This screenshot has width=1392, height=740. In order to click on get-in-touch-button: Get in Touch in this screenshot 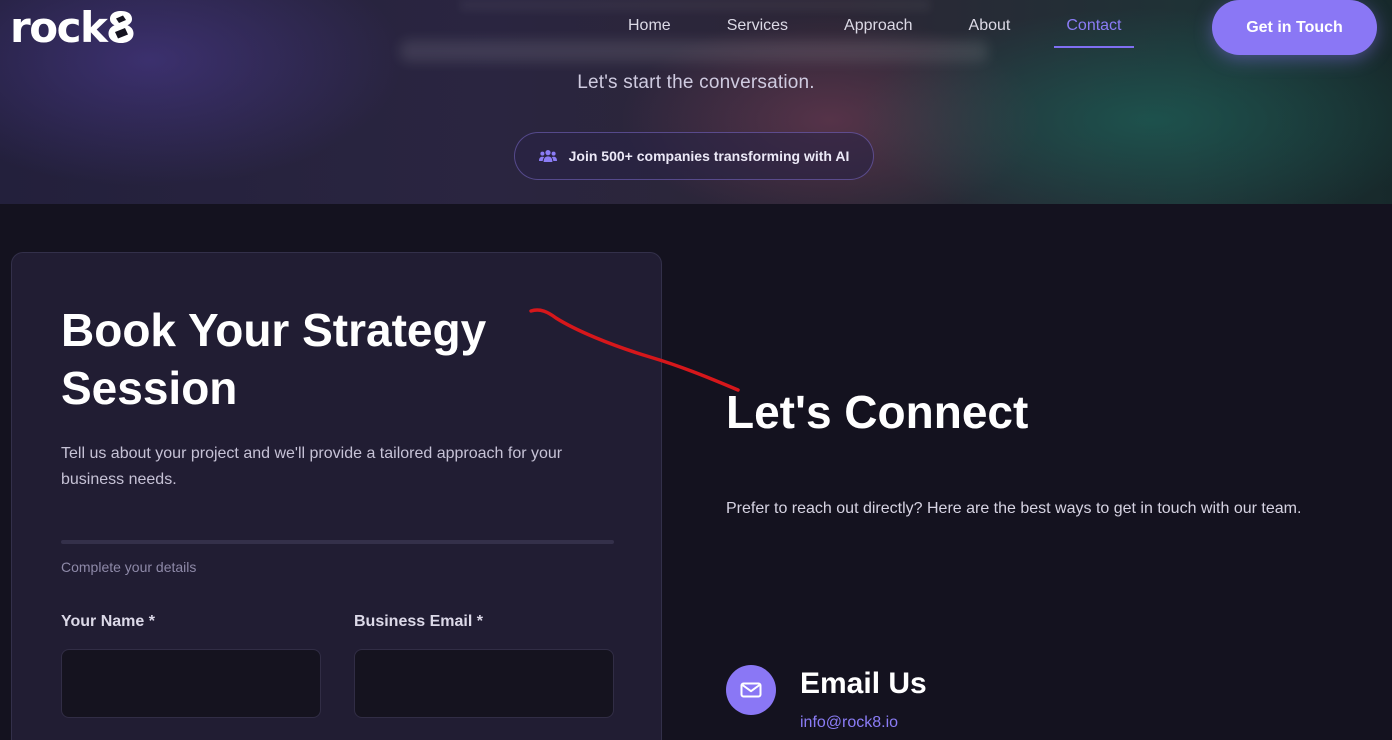, I will do `click(1294, 27)`.